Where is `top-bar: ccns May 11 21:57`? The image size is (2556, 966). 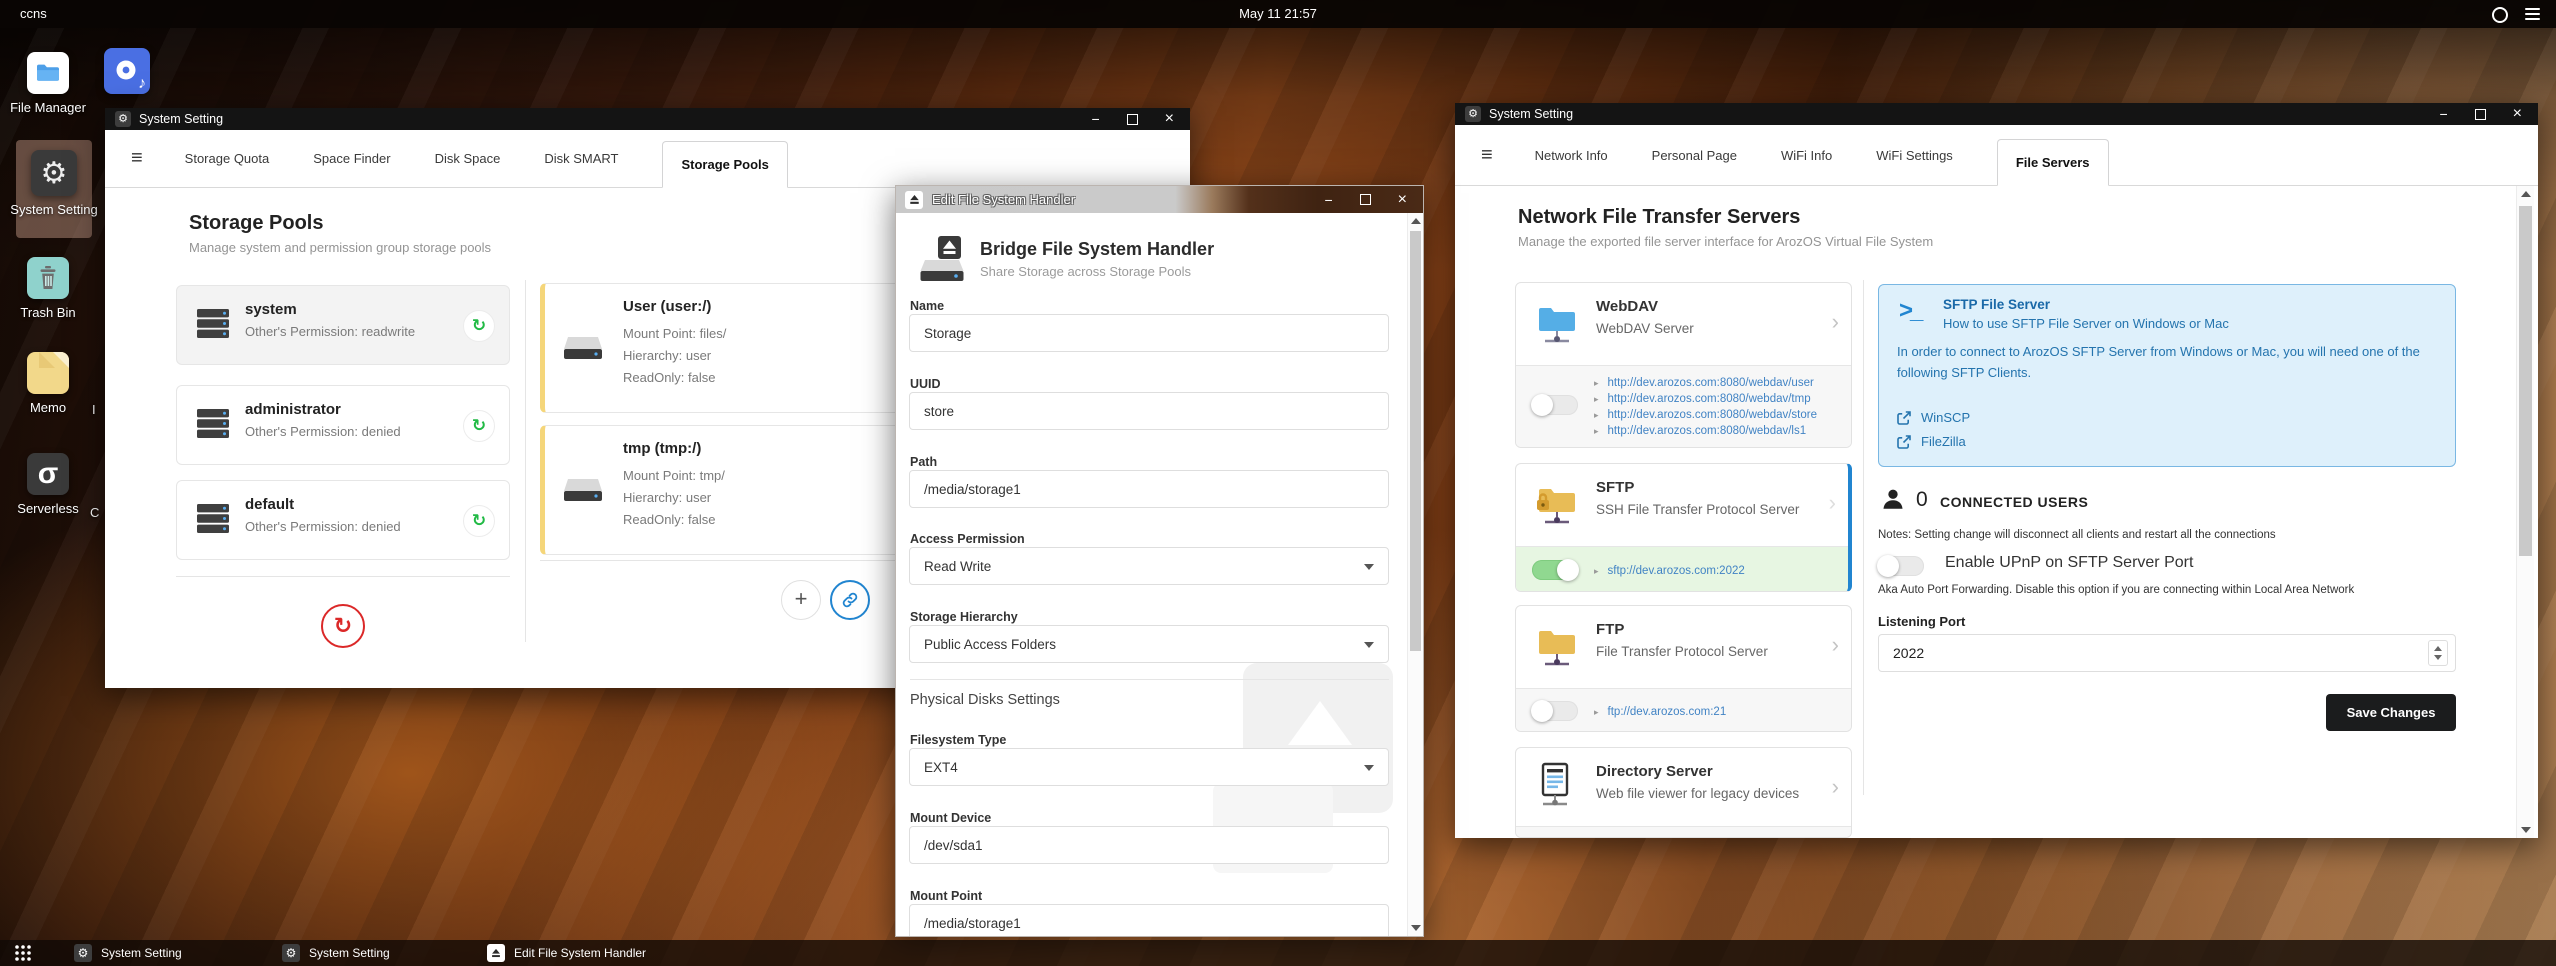
top-bar: ccns May 11 21:57 is located at coordinates (1278, 14).